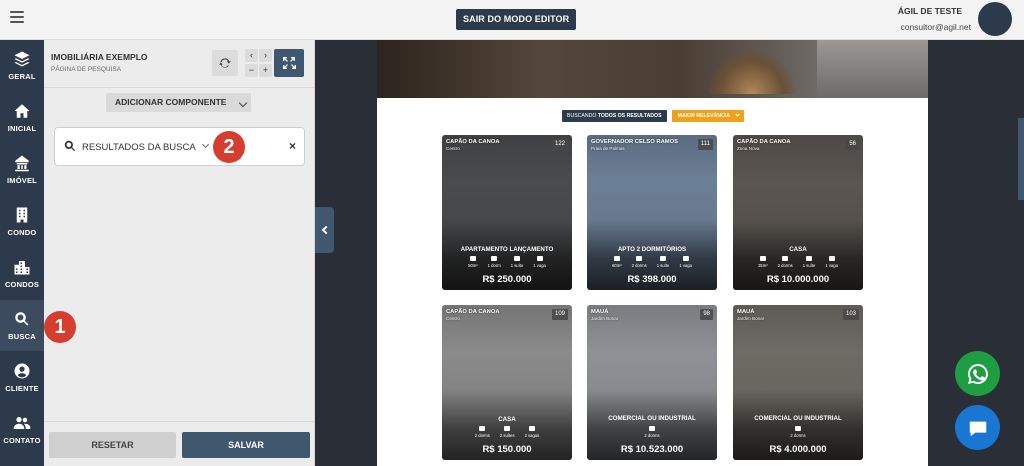 The height and width of the screenshot is (466, 1024). Describe the element at coordinates (99, 57) in the screenshot. I see `site-title: IMOBILIÁRIA EXEMPLO` at that location.